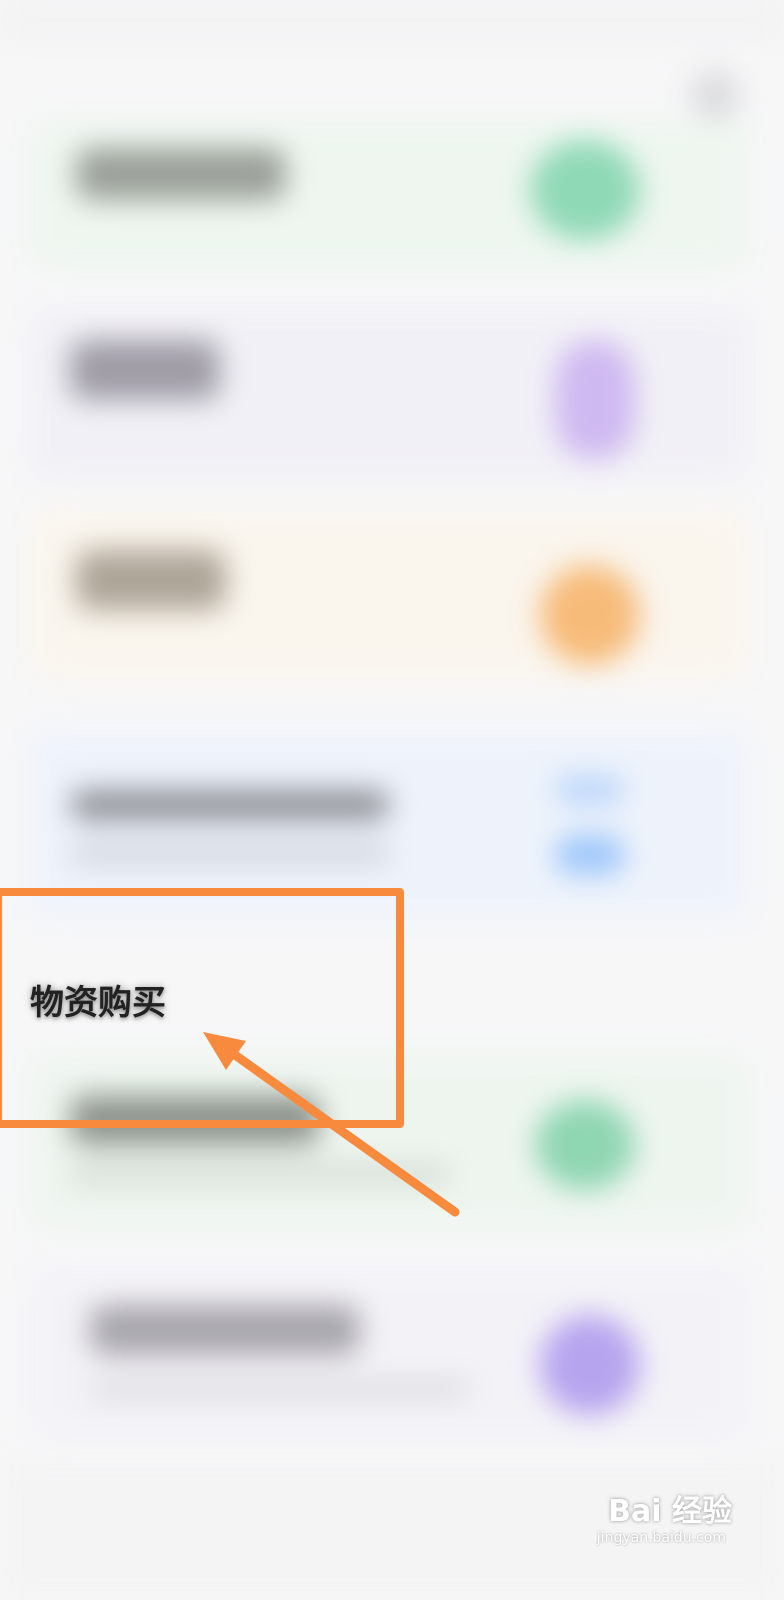 This screenshot has height=1600, width=784. Describe the element at coordinates (331, 1124) in the screenshot. I see `pointer-arrow-icon` at that location.